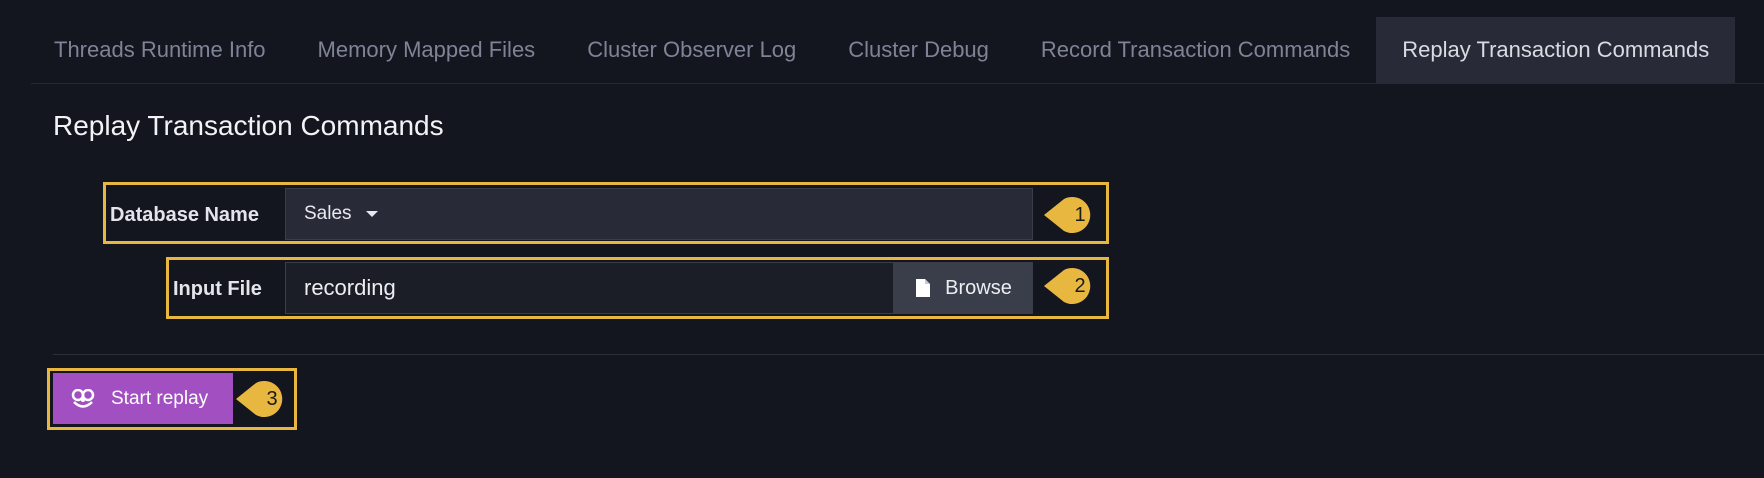 This screenshot has height=478, width=1764. What do you see at coordinates (1195, 50) in the screenshot?
I see `tab-record-transaction-commands: Record Transaction Commands` at bounding box center [1195, 50].